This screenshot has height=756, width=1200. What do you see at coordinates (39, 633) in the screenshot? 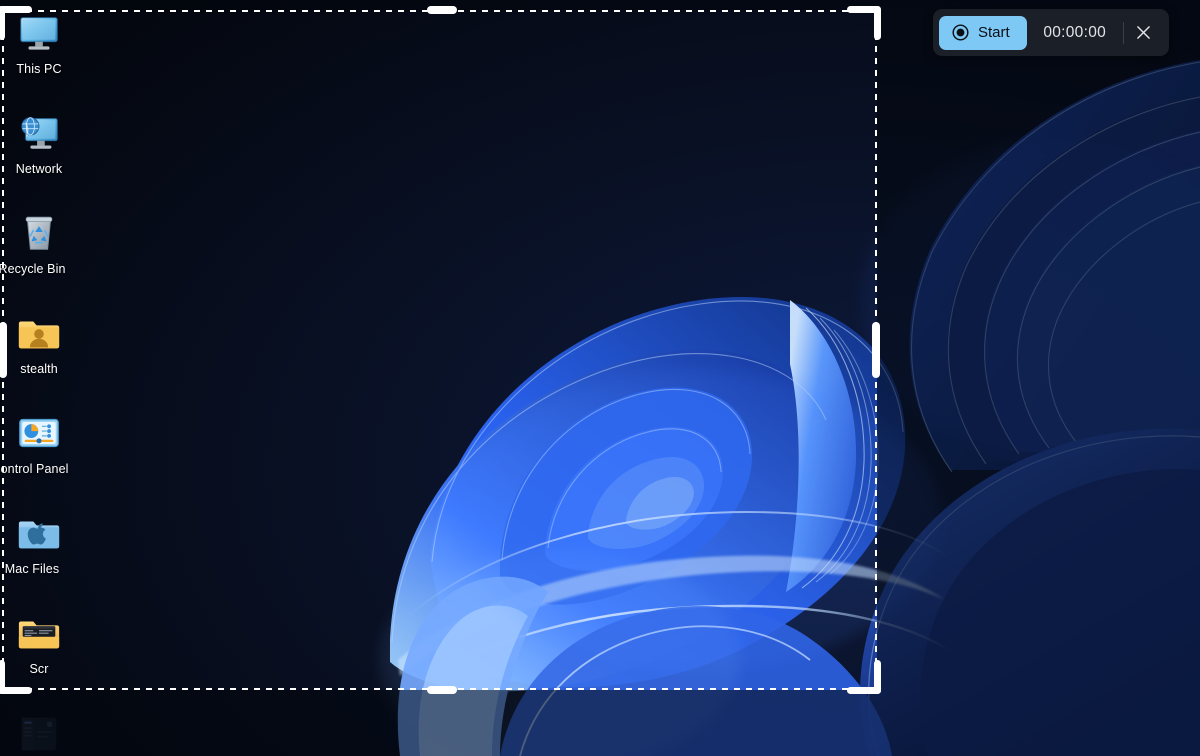
I see `terminal-folder-icon` at bounding box center [39, 633].